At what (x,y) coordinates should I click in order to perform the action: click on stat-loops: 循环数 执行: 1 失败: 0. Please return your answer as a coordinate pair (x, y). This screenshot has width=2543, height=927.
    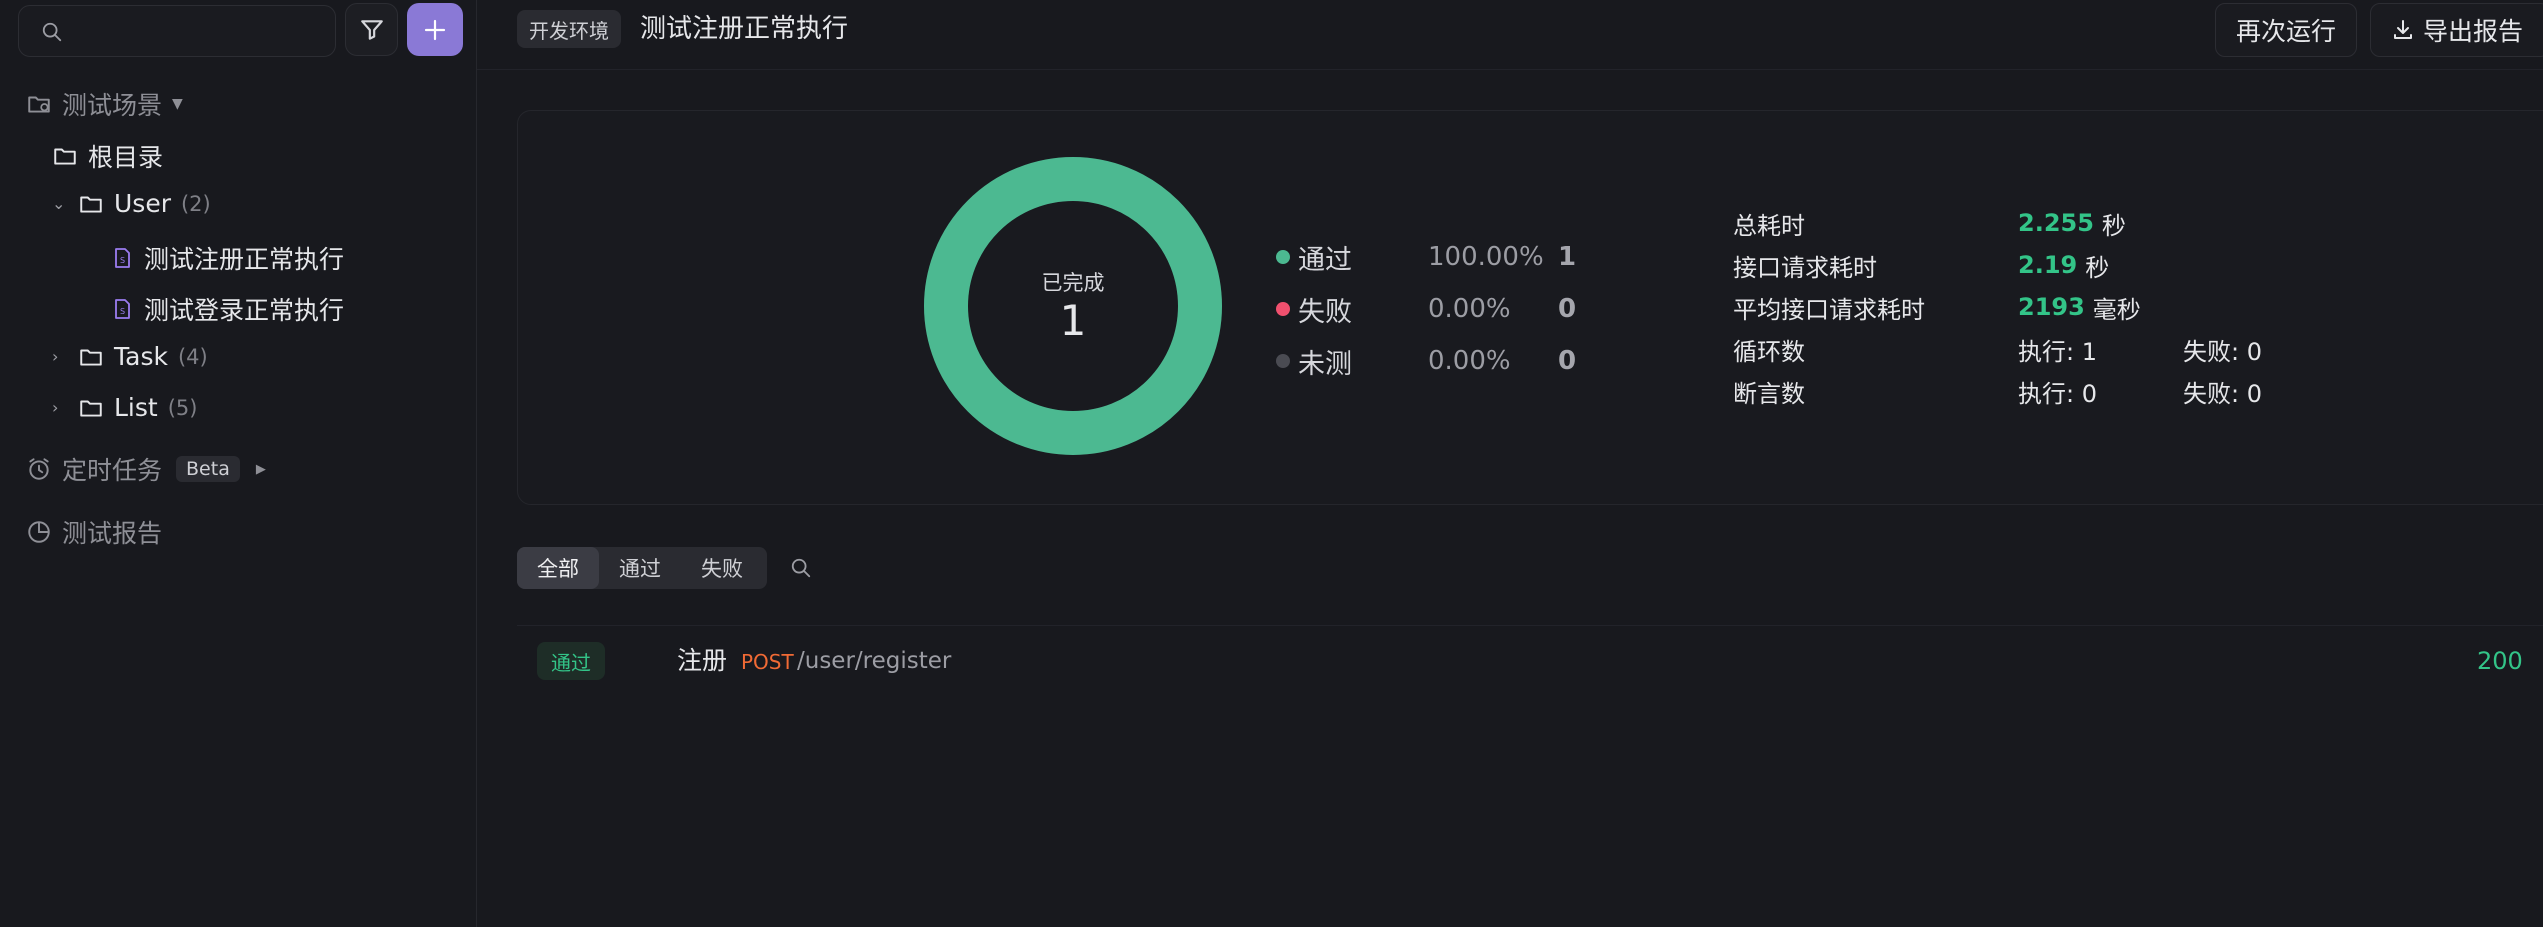
    Looking at the image, I should click on (1997, 349).